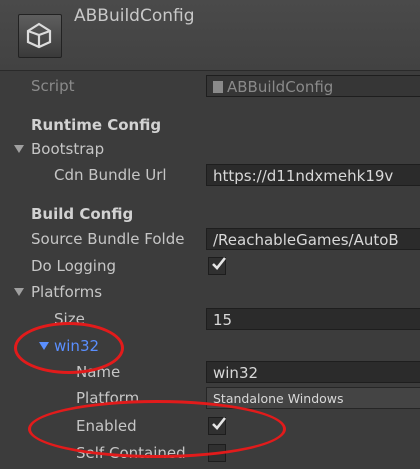 Image resolution: width=420 pixels, height=469 pixels. I want to click on do-logging-row: Do Logging, so click(210, 266).